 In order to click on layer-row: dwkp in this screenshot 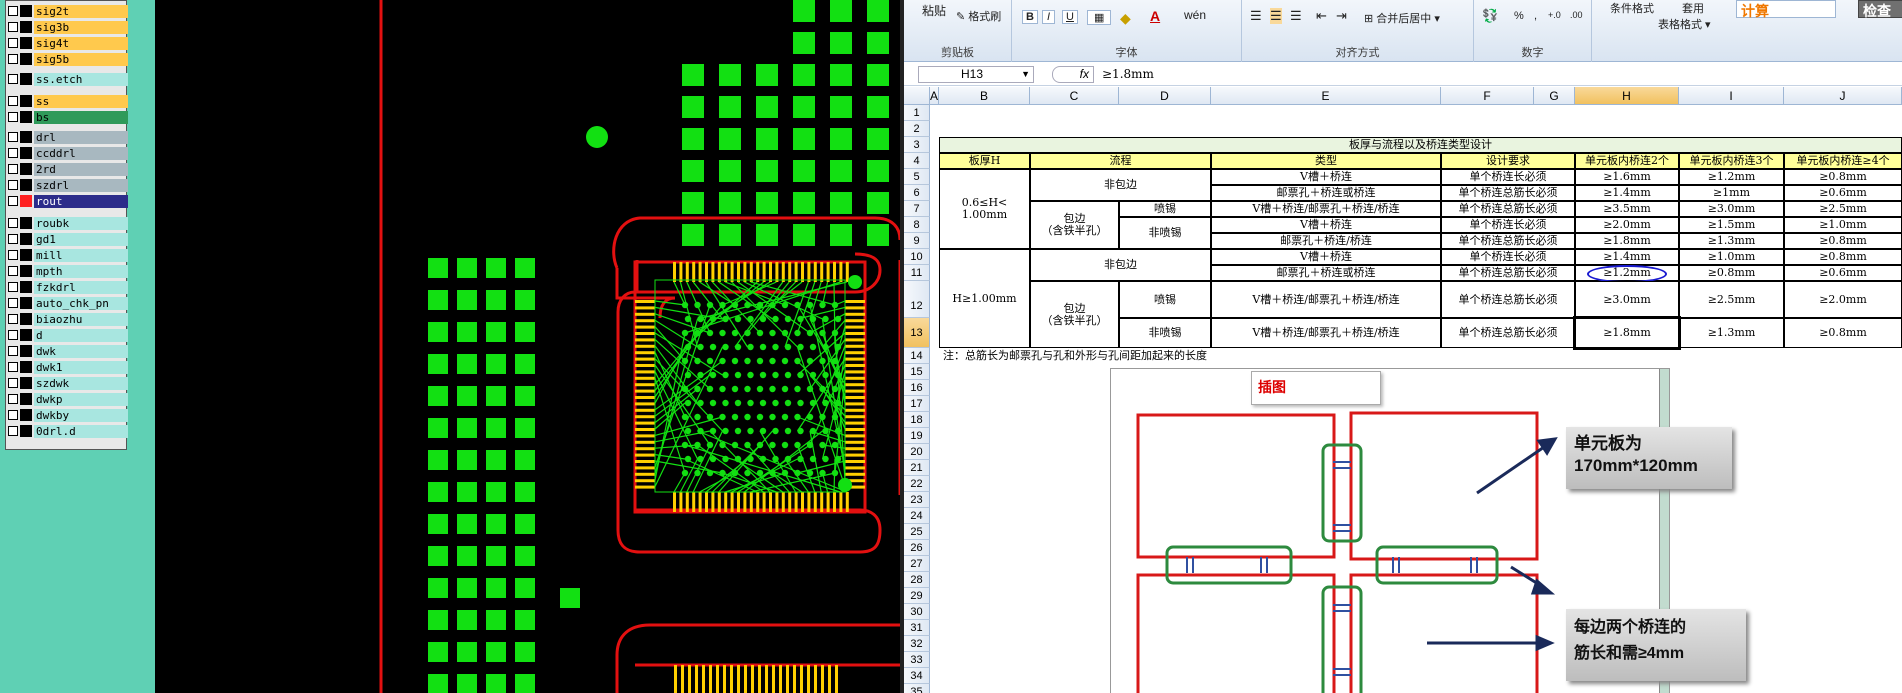, I will do `click(68, 399)`.